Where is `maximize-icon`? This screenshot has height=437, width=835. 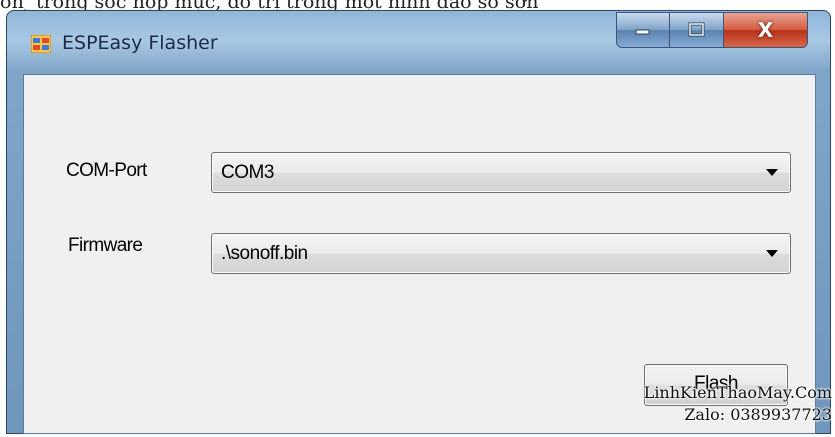 maximize-icon is located at coordinates (696, 29).